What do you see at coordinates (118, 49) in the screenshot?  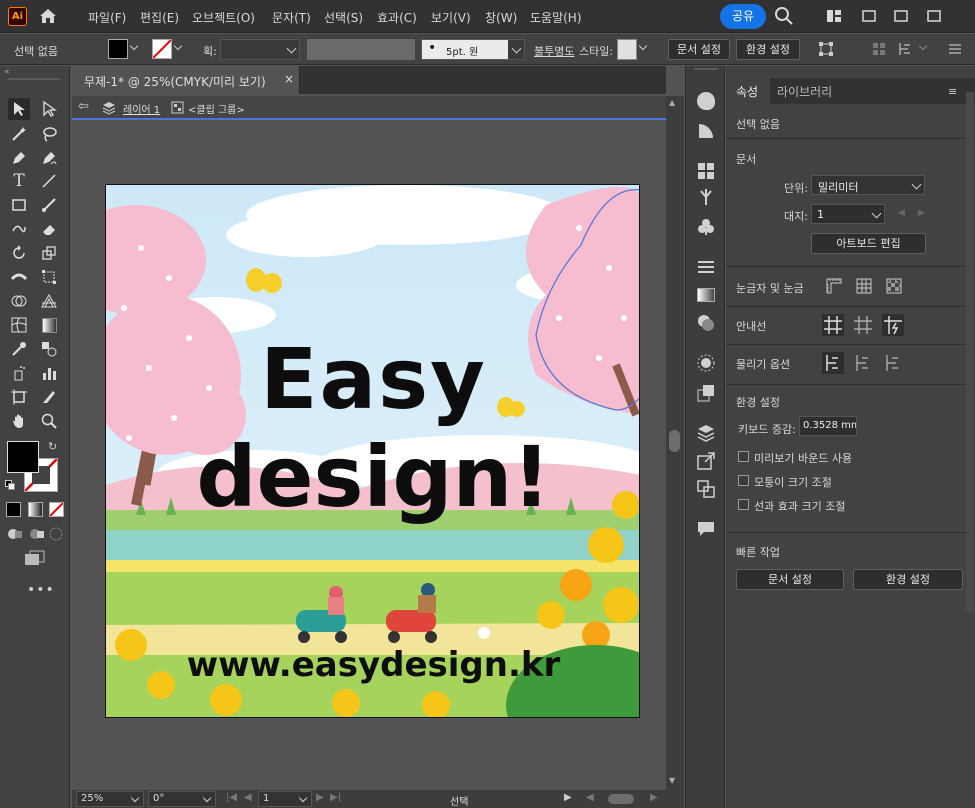 I see `fill-swatch` at bounding box center [118, 49].